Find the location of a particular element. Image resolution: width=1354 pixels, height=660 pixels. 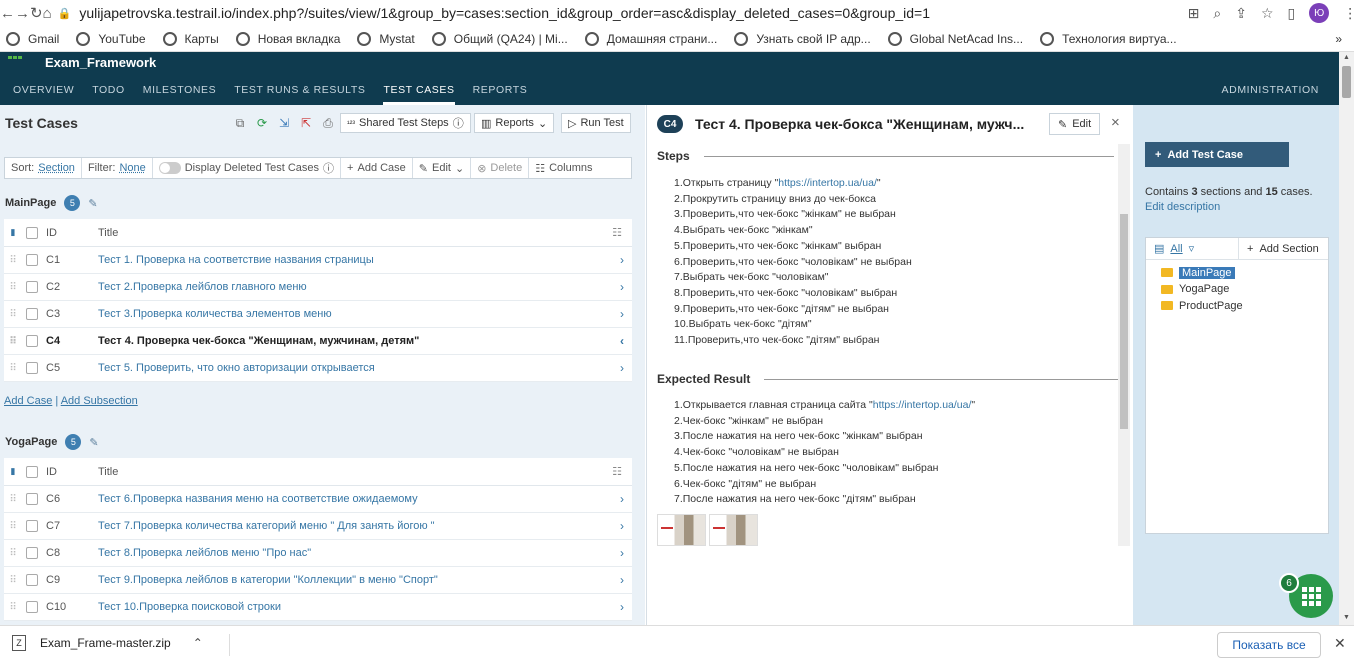

reports-button: ▥ Reports ⌄ is located at coordinates (514, 123).